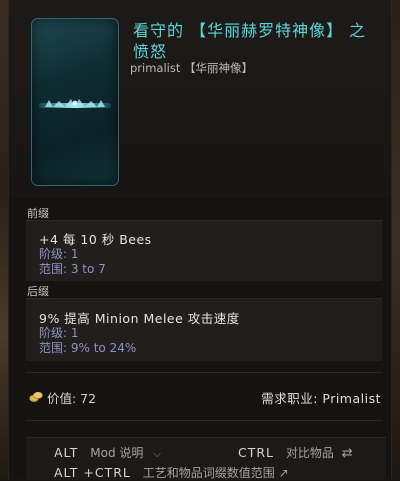 The height and width of the screenshot is (481, 400). I want to click on footer-divider, so click(204, 420).